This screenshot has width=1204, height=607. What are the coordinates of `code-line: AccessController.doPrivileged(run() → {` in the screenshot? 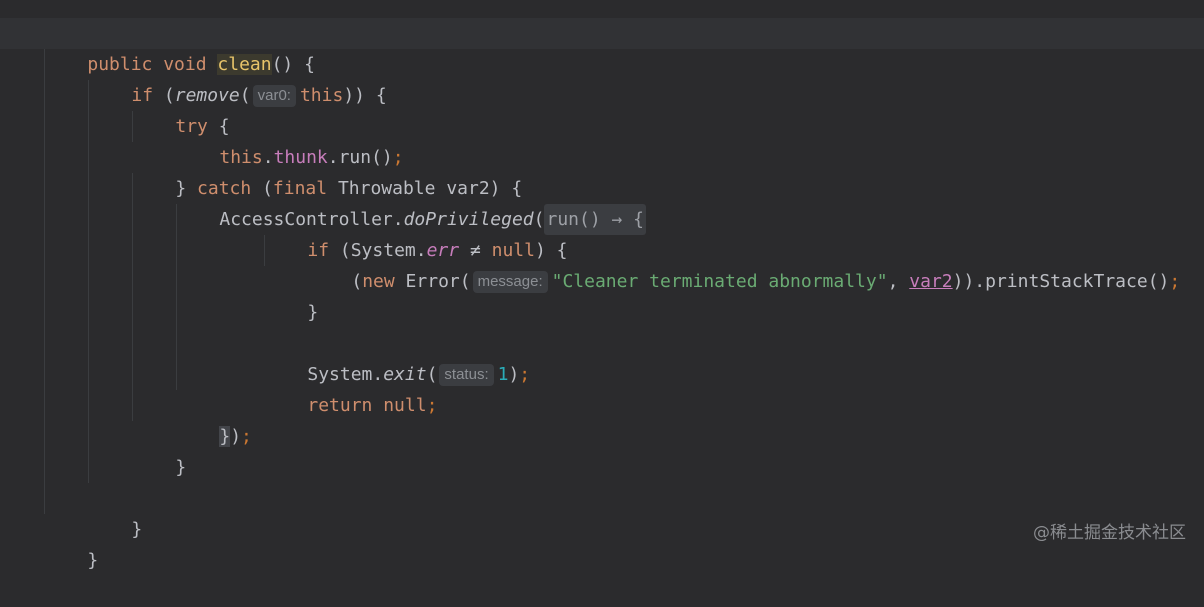 It's located at (411, 204).